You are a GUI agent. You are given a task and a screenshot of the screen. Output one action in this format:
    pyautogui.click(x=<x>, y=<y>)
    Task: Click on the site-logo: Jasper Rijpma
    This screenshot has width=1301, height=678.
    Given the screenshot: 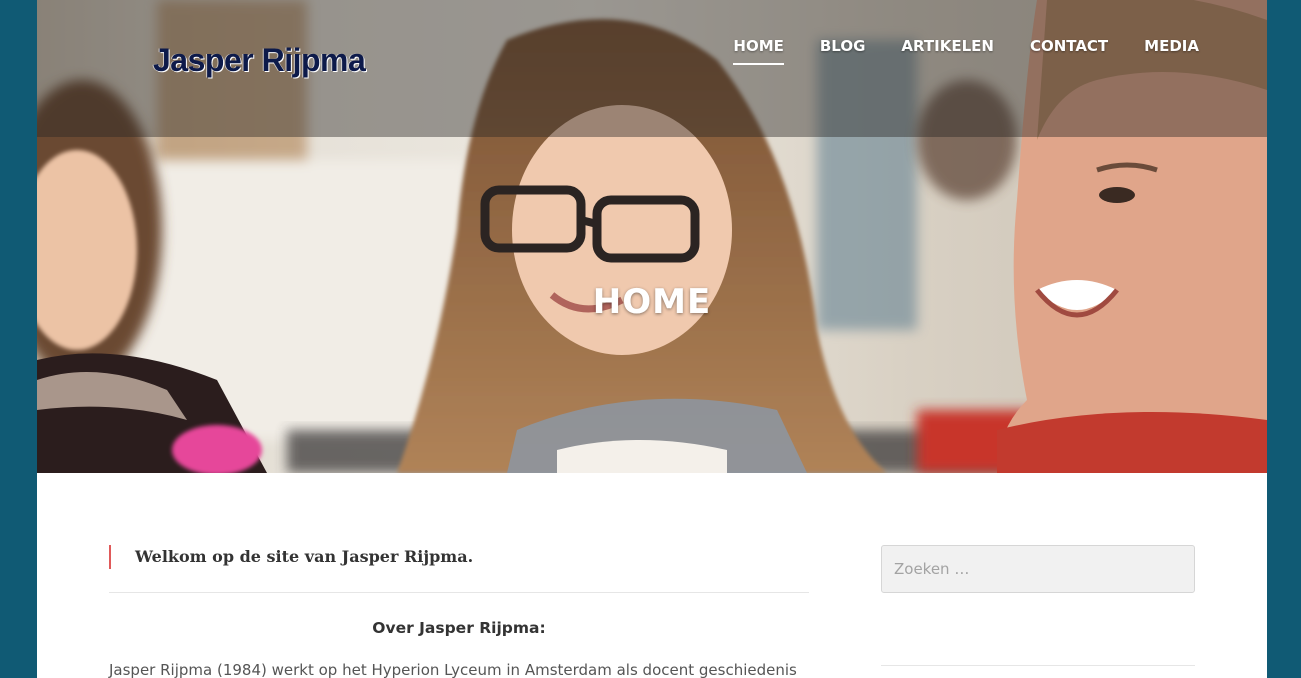 What is the action you would take?
    pyautogui.click(x=259, y=60)
    